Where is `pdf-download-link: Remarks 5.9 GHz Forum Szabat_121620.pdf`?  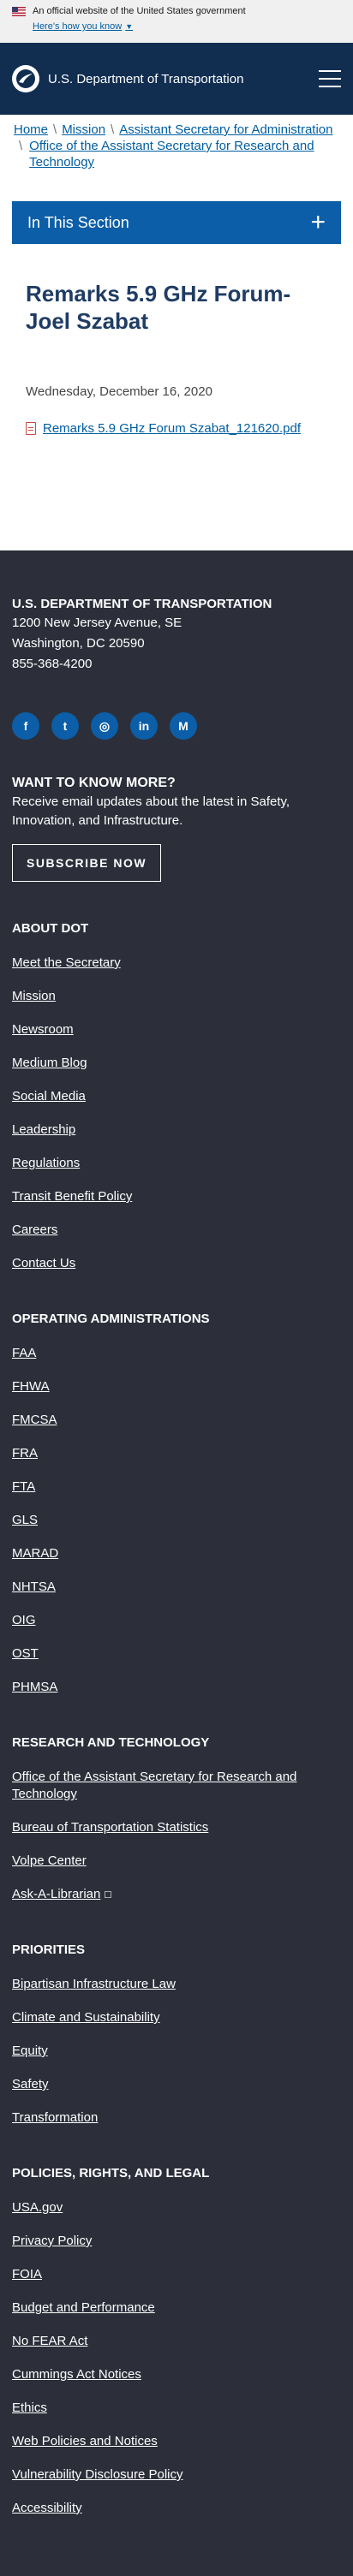 pdf-download-link: Remarks 5.9 GHz Forum Szabat_121620.pdf is located at coordinates (172, 428).